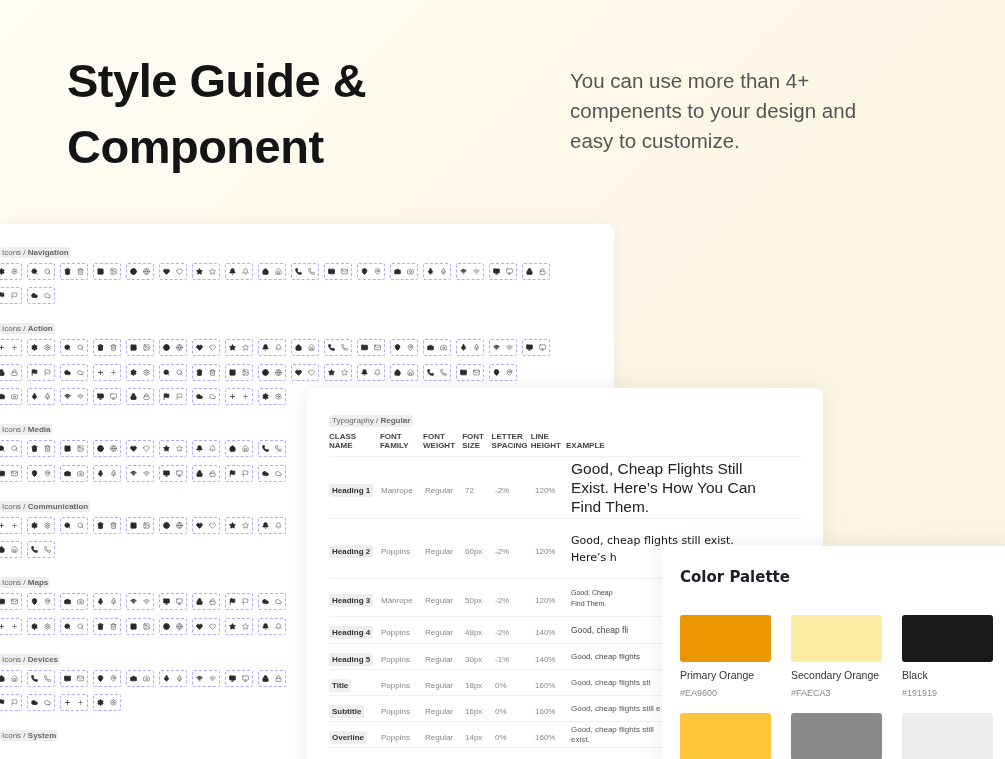 The image size is (1005, 759). What do you see at coordinates (45, 506) in the screenshot?
I see `section-label: Icons / Communication` at bounding box center [45, 506].